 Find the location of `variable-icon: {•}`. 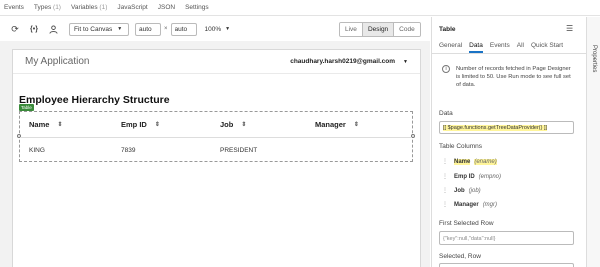

variable-icon: {•} is located at coordinates (34, 29).